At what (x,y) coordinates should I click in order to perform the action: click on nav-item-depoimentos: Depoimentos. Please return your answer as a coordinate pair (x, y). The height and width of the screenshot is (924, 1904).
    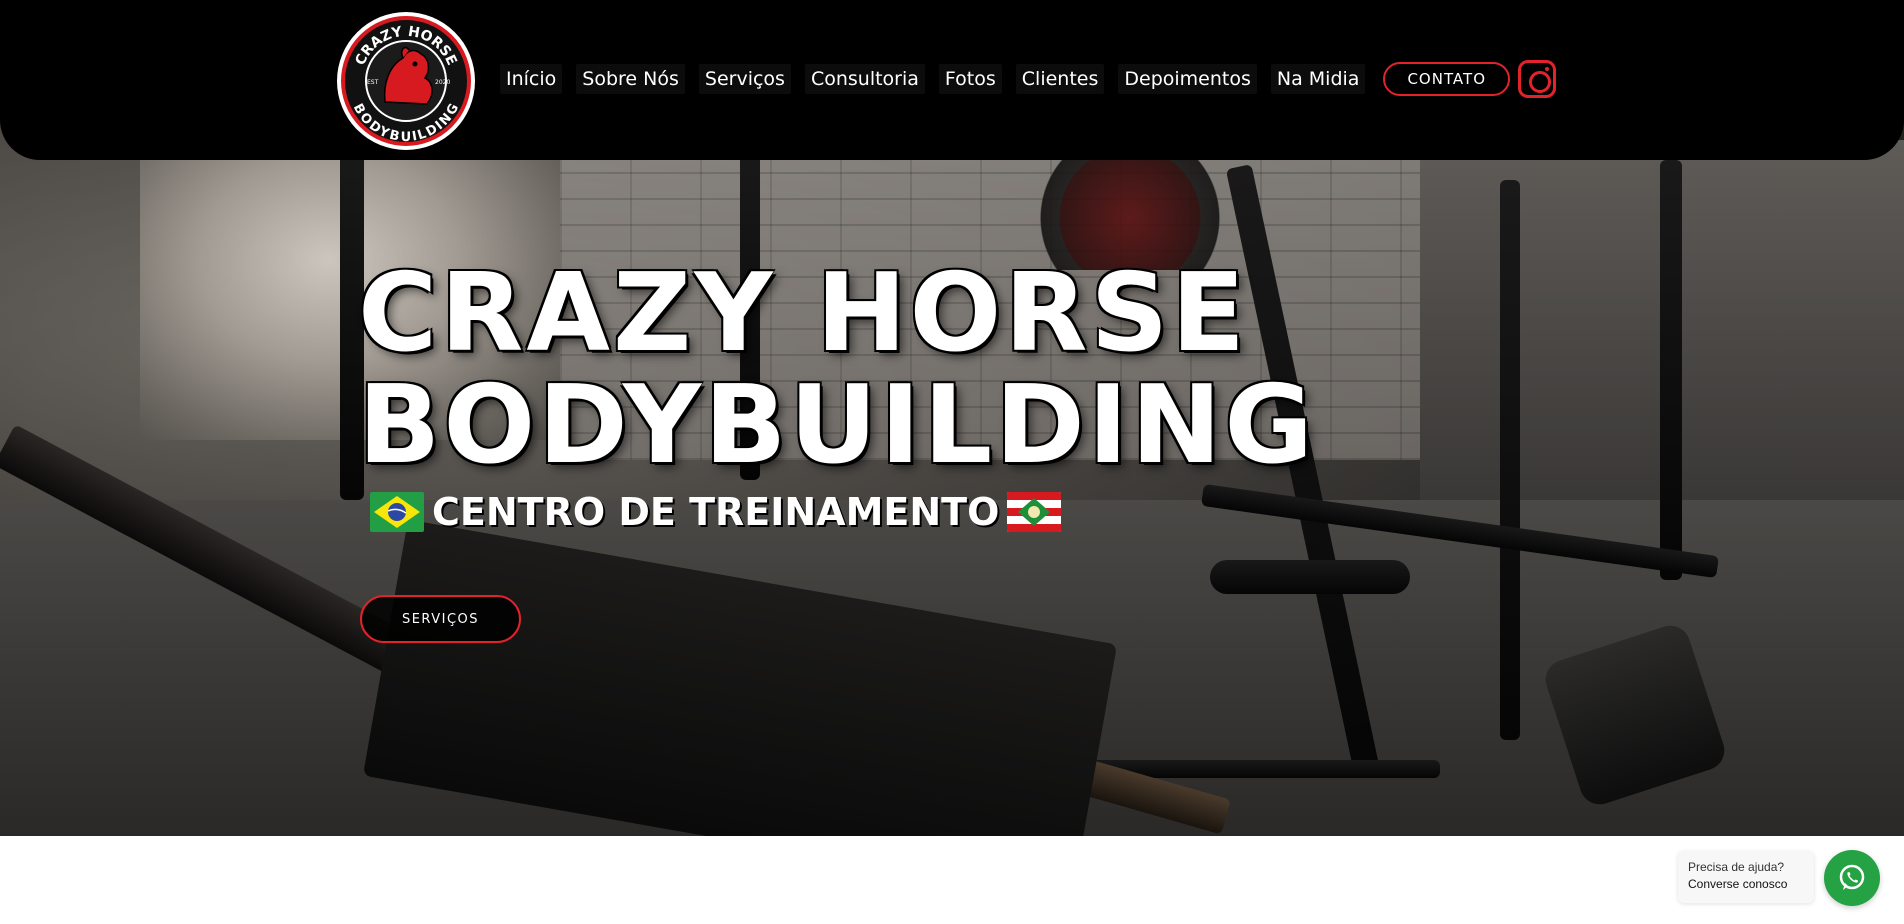
    Looking at the image, I should click on (1187, 79).